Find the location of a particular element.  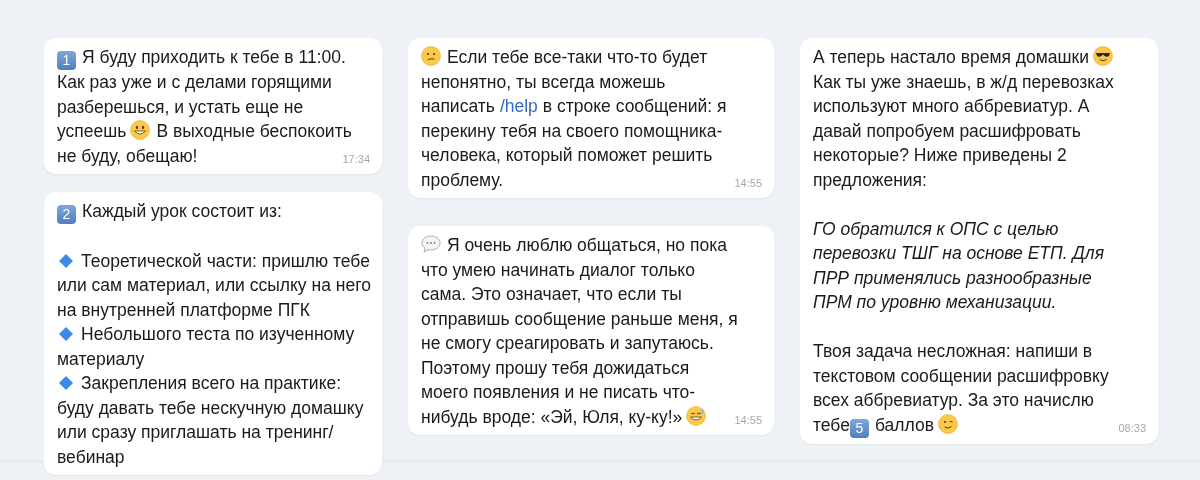

speech-bubble-icon is located at coordinates (431, 244).